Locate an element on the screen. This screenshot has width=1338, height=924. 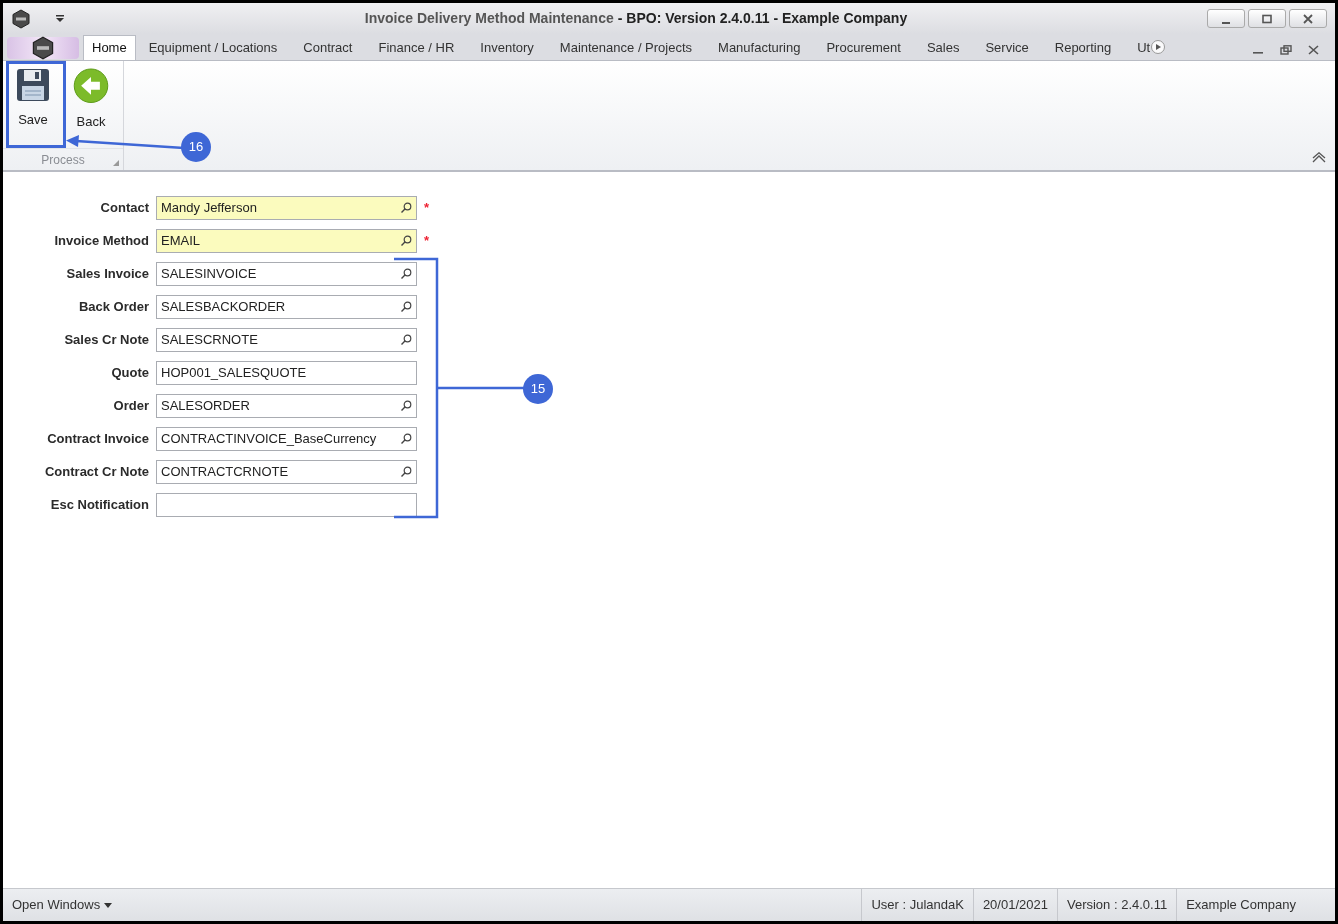
field-label: Invoice Method is located at coordinates (101, 241).